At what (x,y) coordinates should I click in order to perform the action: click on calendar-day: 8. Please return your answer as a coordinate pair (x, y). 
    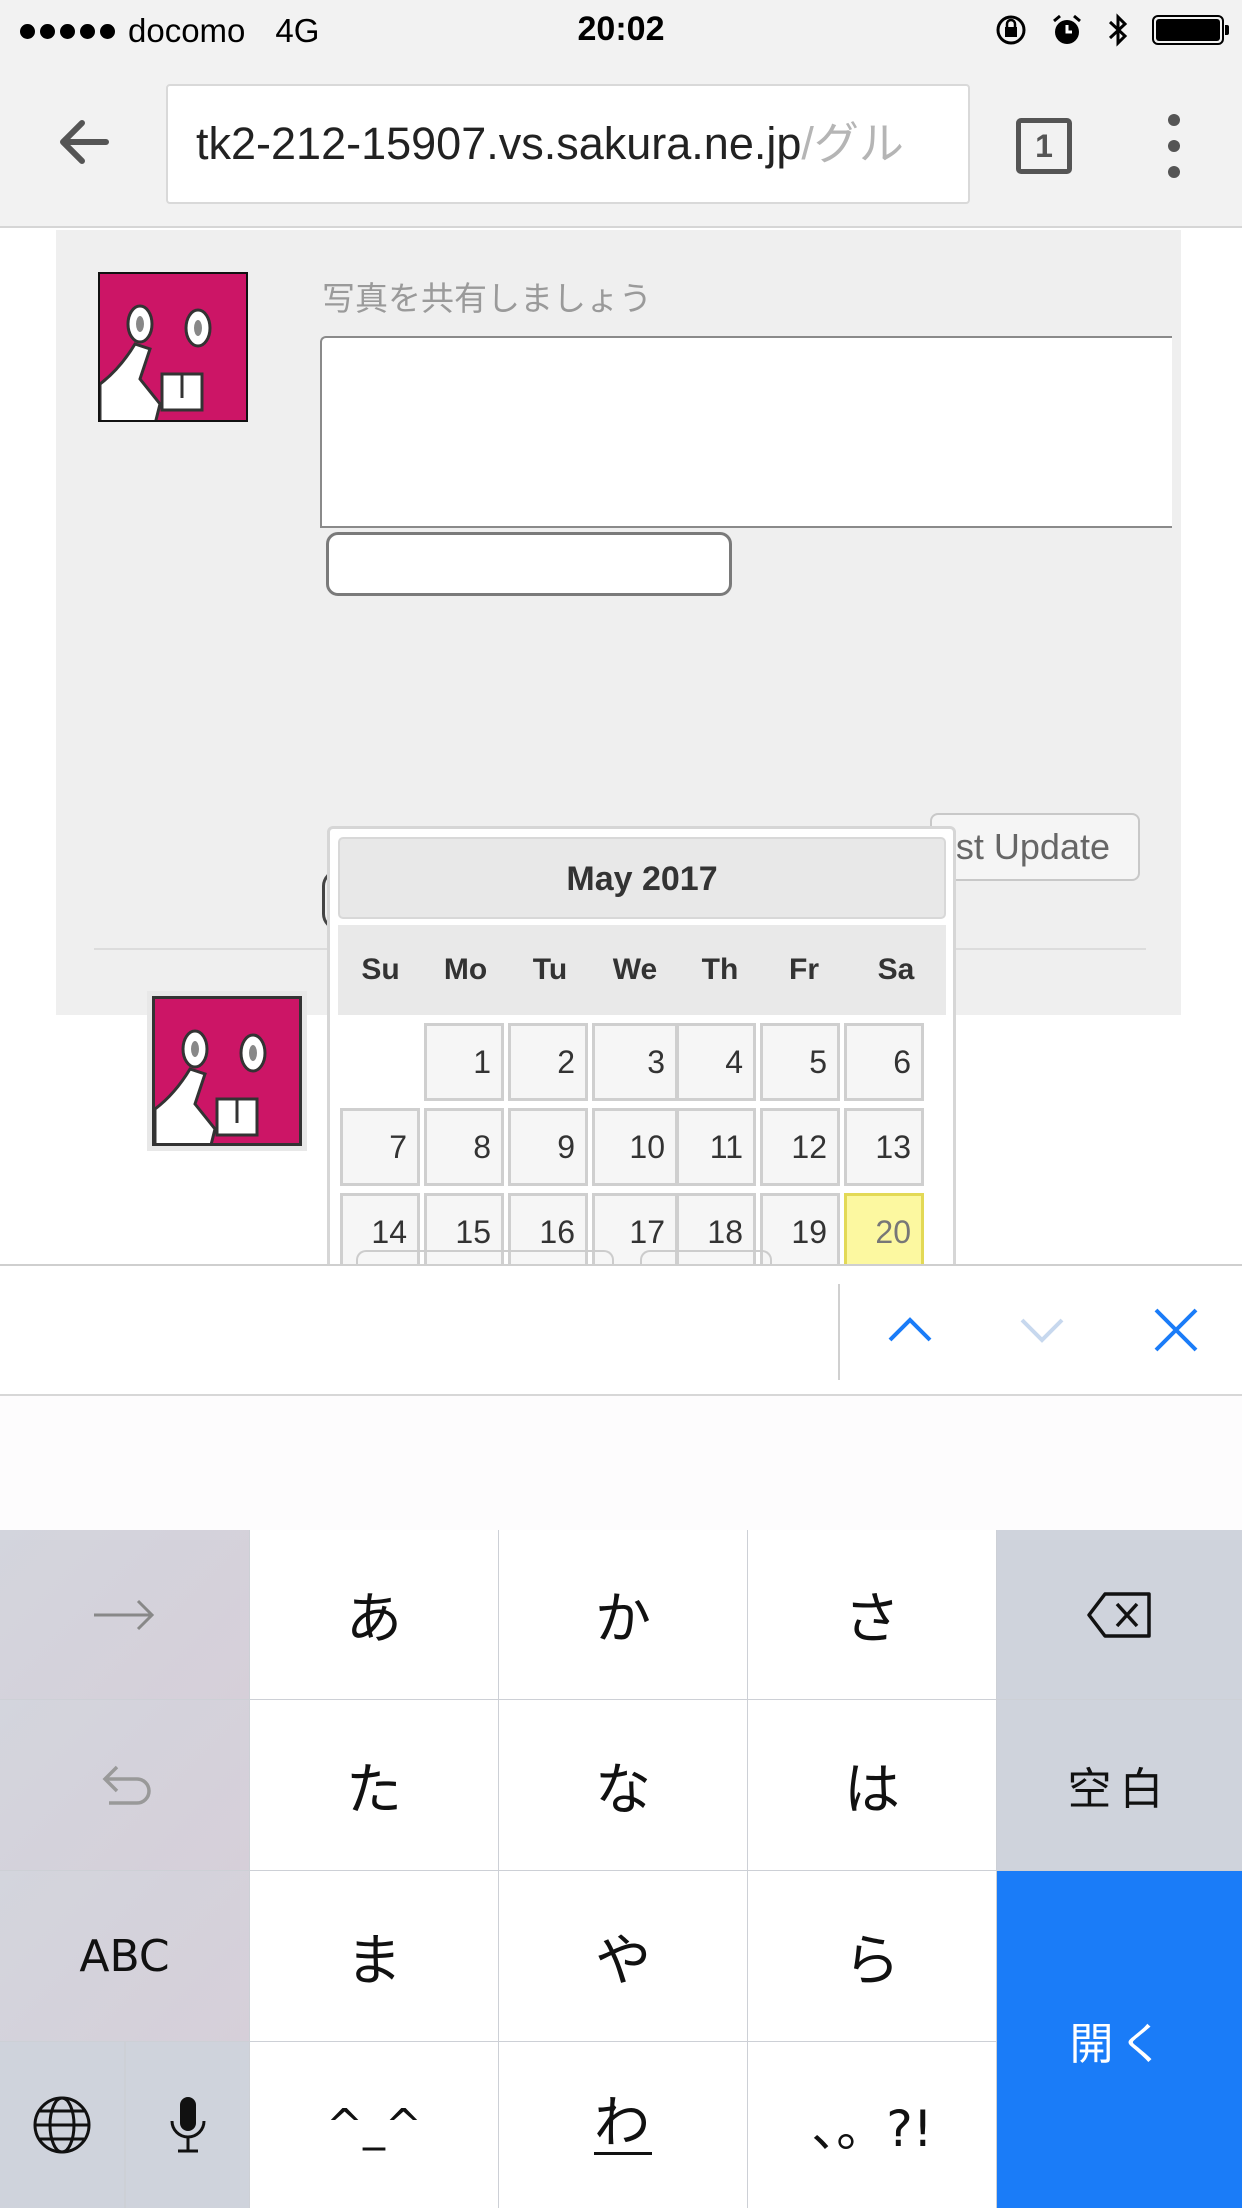
    Looking at the image, I should click on (464, 1147).